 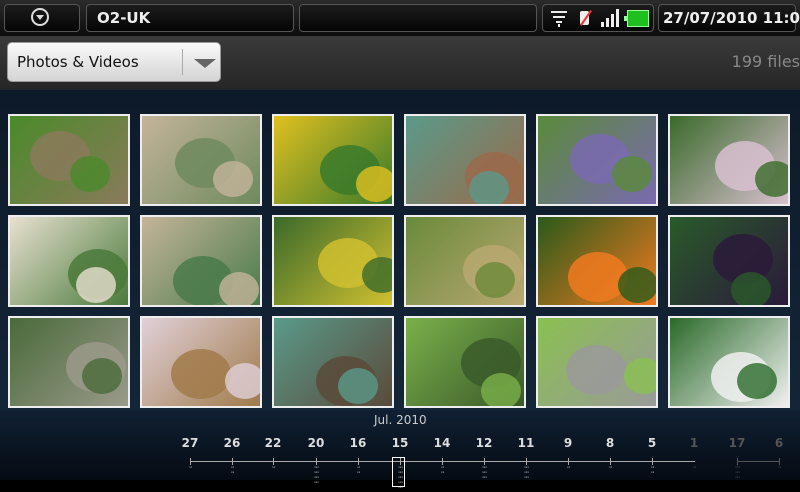 I want to click on battery-icon, so click(x=636, y=18).